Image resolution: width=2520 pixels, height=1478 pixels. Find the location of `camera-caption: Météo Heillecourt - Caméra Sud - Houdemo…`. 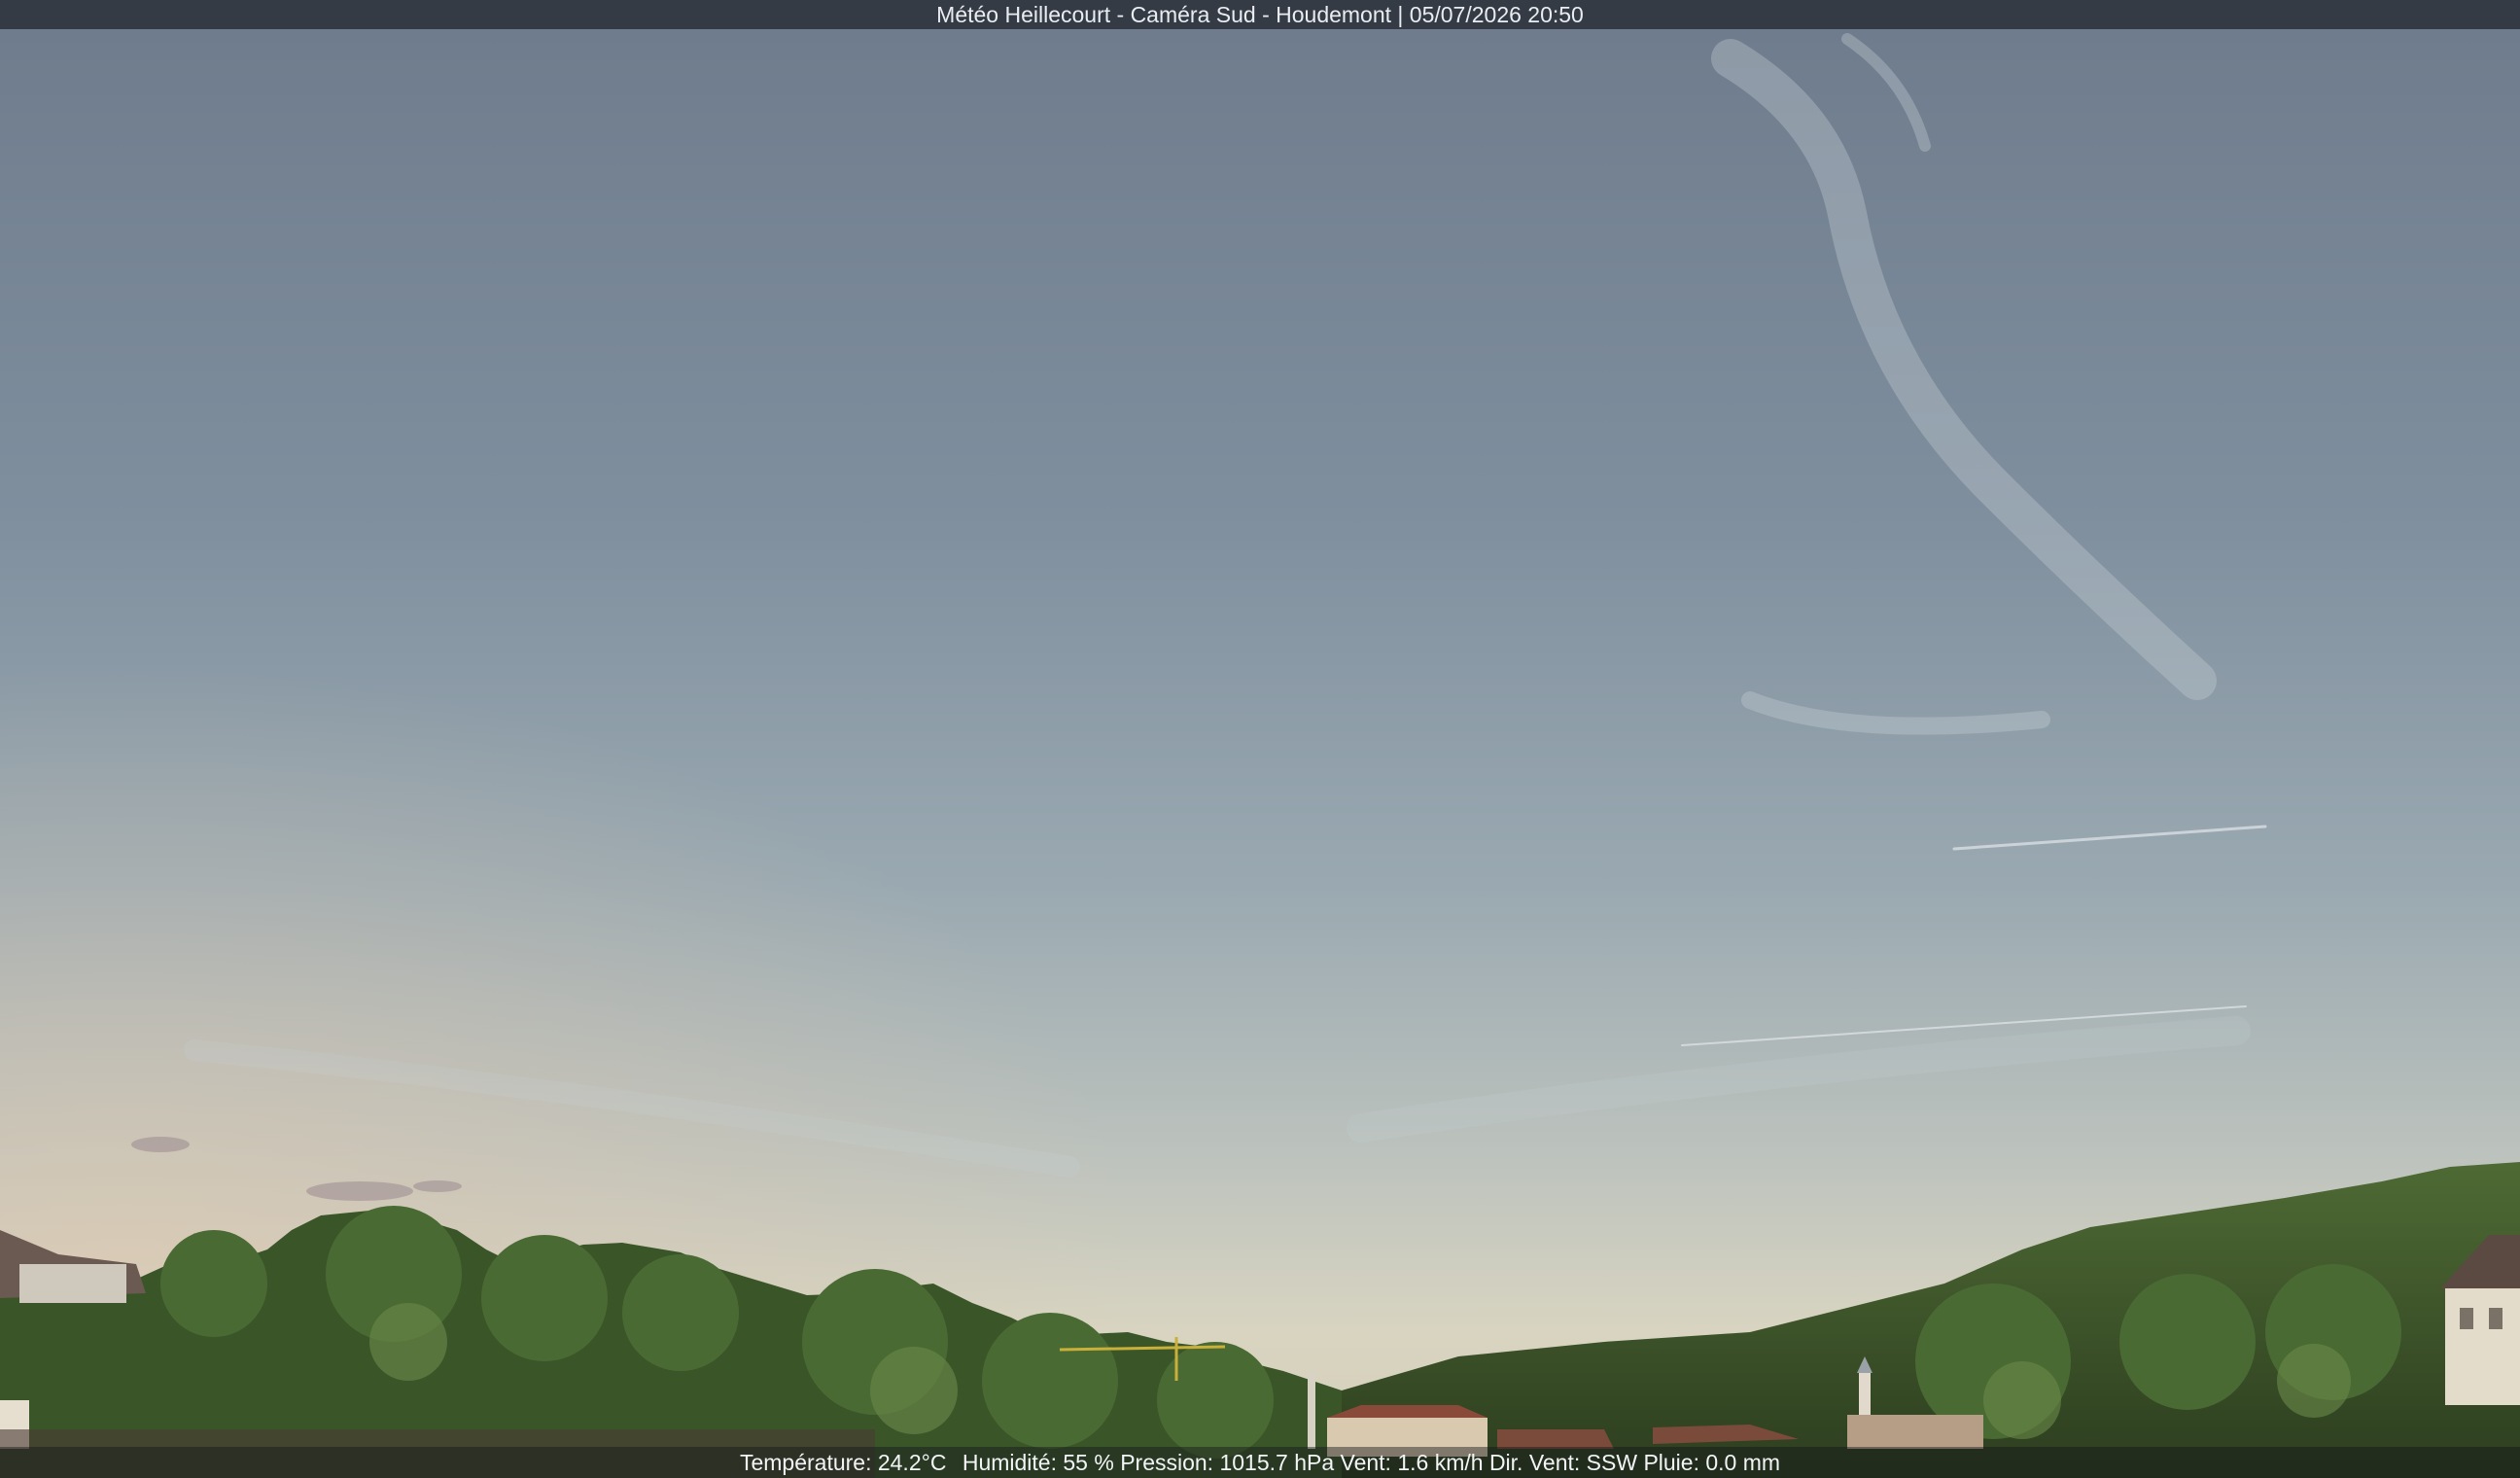

camera-caption: Météo Heillecourt - Caméra Sud - Houdemo… is located at coordinates (1260, 14).